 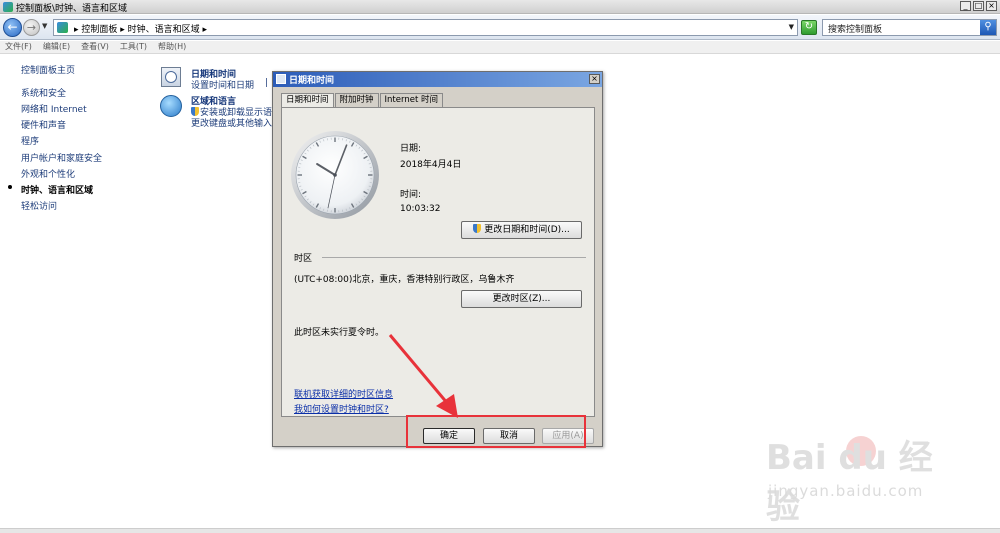 What do you see at coordinates (356, 100) in the screenshot?
I see `tab-additional-clocks: 附加时钟` at bounding box center [356, 100].